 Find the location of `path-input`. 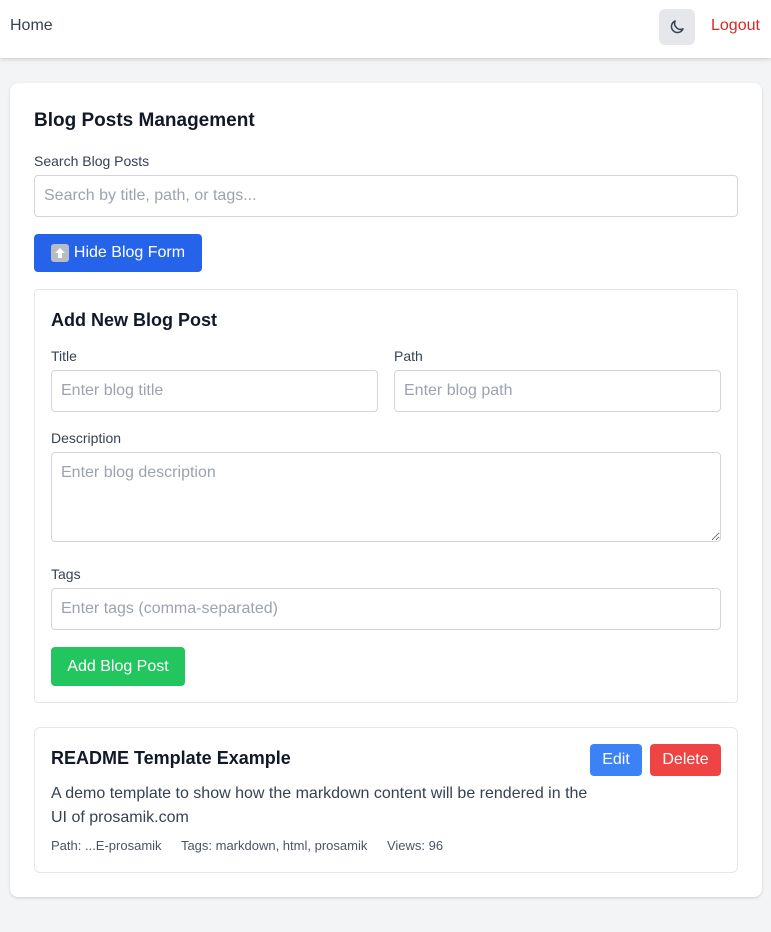

path-input is located at coordinates (557, 391).